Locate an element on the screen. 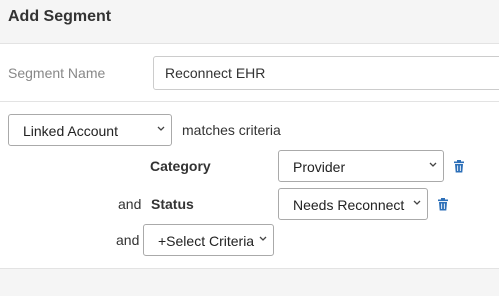  select-criteria-value: +Select Criteria is located at coordinates (206, 241).